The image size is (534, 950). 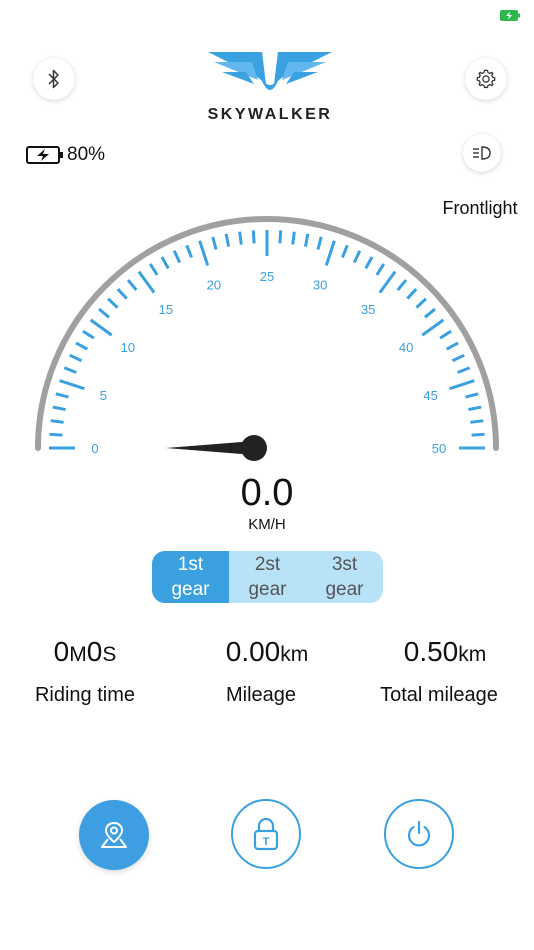 I want to click on gear-option-1: 1st gear, so click(x=190, y=577).